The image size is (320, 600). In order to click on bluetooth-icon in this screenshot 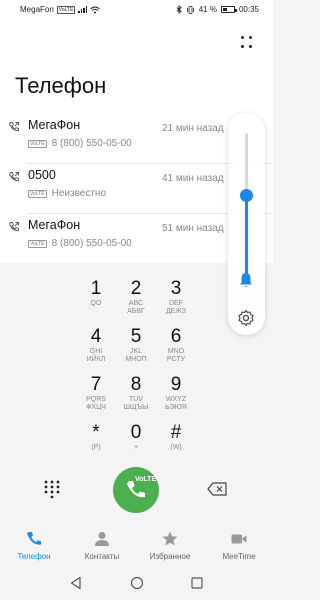, I will do `click(179, 9)`.